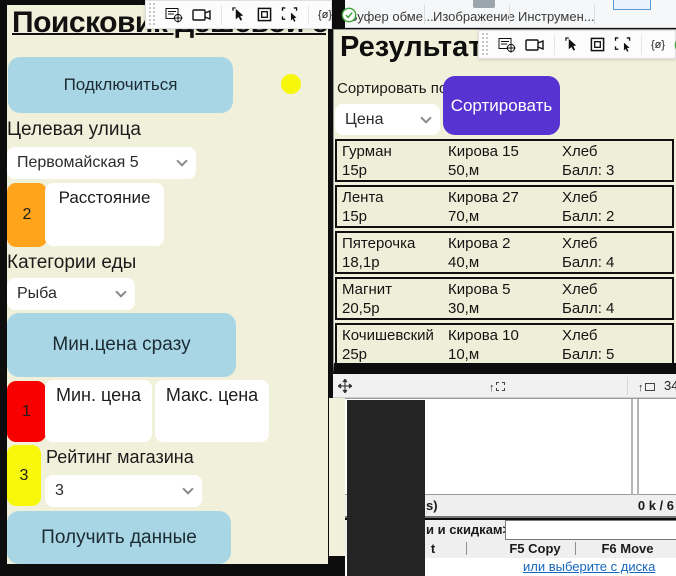 The height and width of the screenshot is (576, 676). What do you see at coordinates (632, 5) in the screenshot?
I see `ribbon-selected-tool-icon` at bounding box center [632, 5].